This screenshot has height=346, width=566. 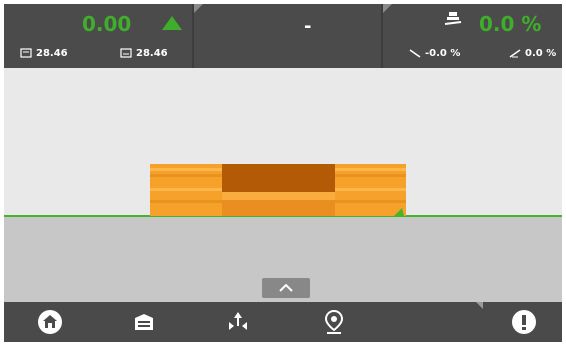 What do you see at coordinates (52, 53) in the screenshot?
I see `left-sensor-value: 28.46` at bounding box center [52, 53].